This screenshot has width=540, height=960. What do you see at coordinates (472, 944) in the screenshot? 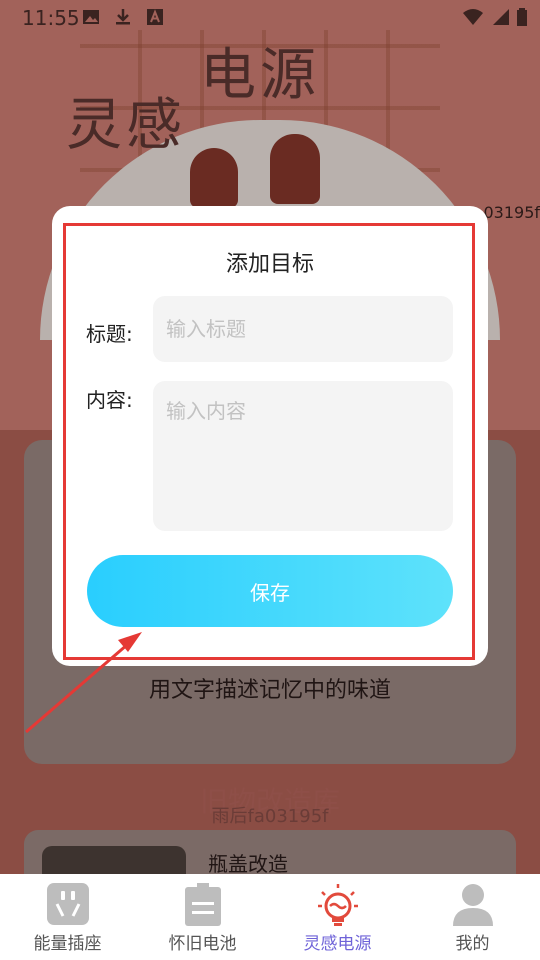
I see `nav-label: 我的` at bounding box center [472, 944].